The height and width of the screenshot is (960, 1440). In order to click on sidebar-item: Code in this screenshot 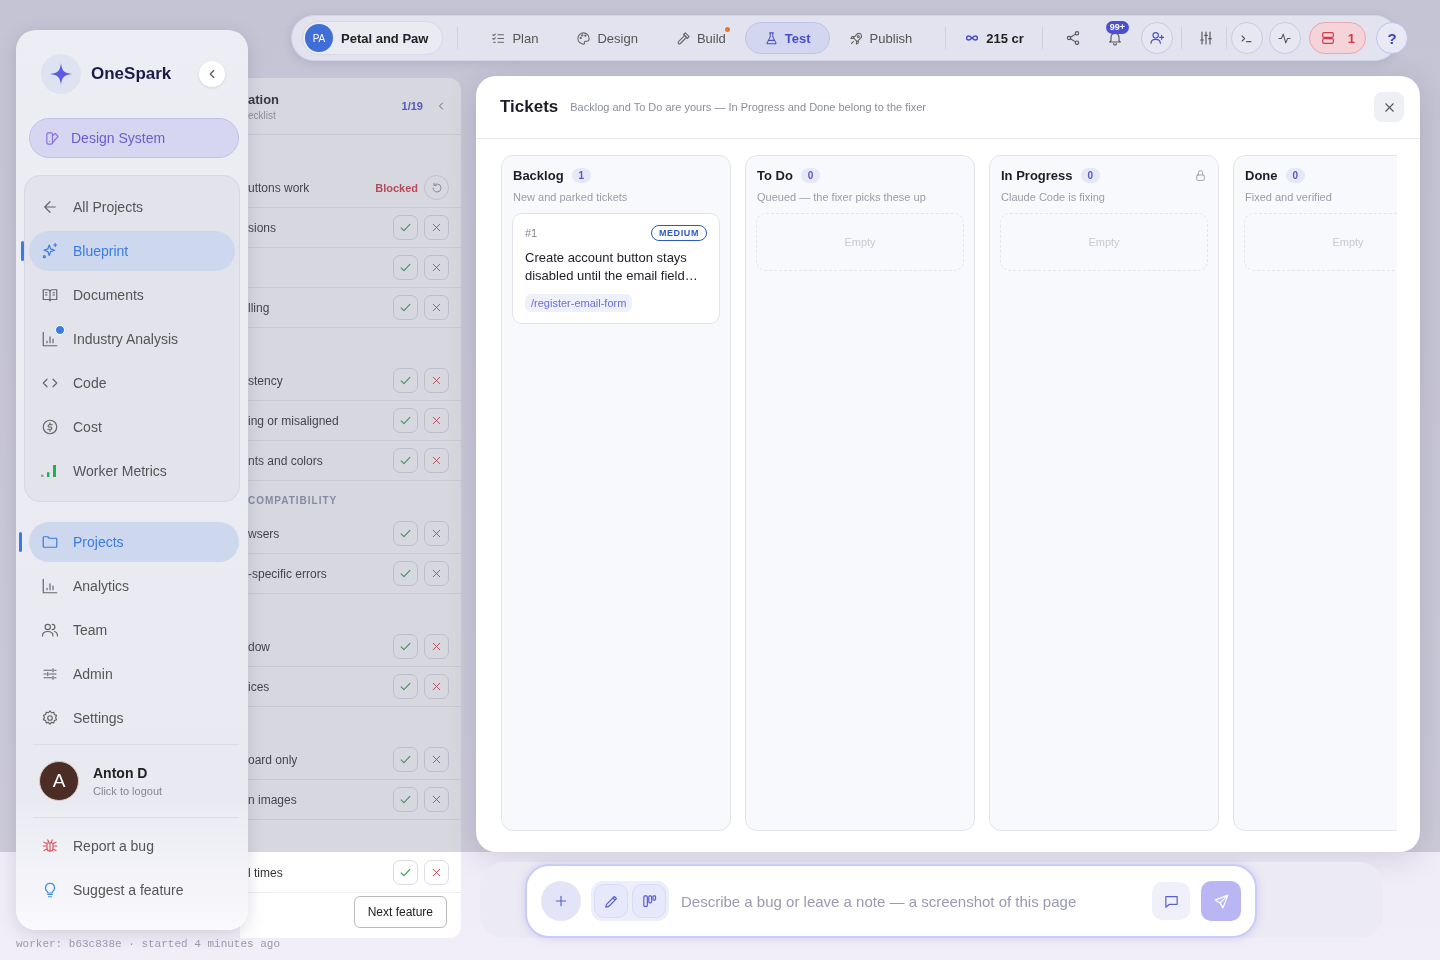, I will do `click(132, 383)`.